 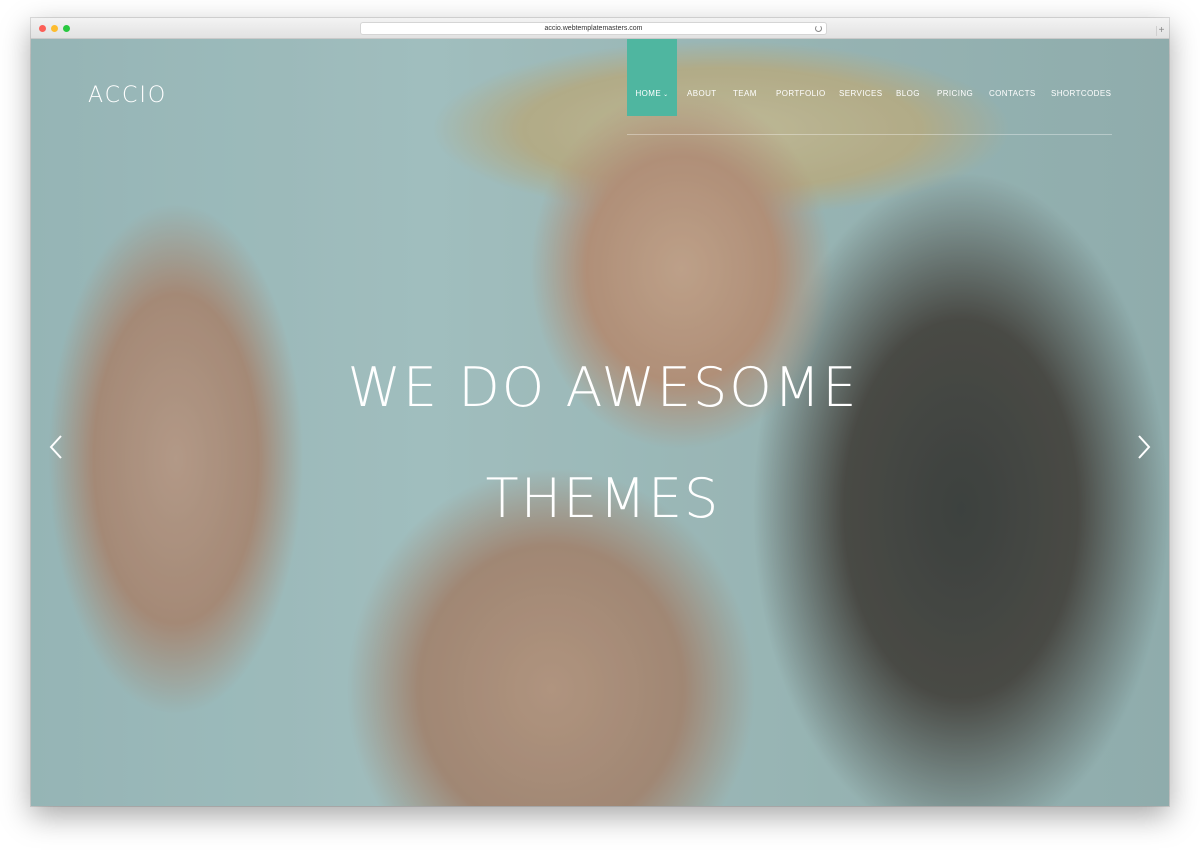 What do you see at coordinates (666, 95) in the screenshot?
I see `chevron-down-icon: ⌄` at bounding box center [666, 95].